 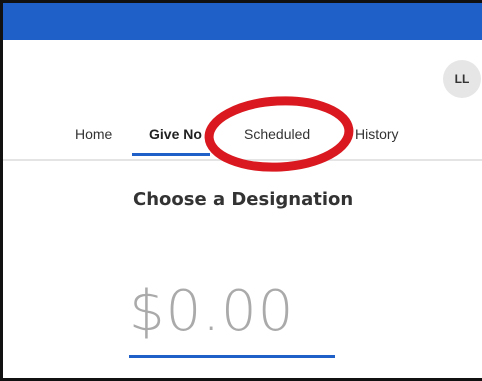 I want to click on tab-scheduled: Scheduled, so click(x=277, y=134).